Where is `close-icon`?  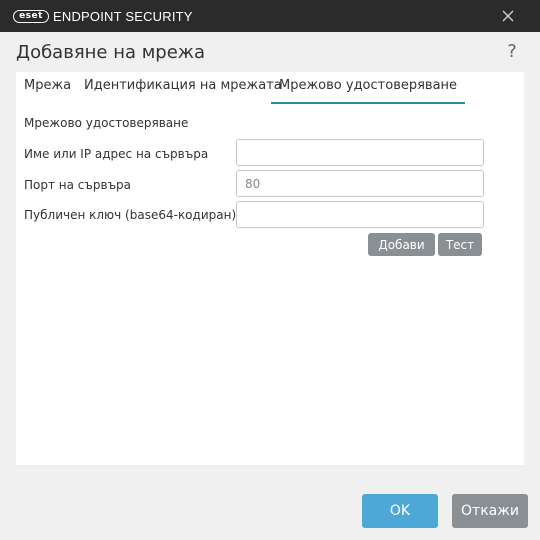
close-icon is located at coordinates (508, 16).